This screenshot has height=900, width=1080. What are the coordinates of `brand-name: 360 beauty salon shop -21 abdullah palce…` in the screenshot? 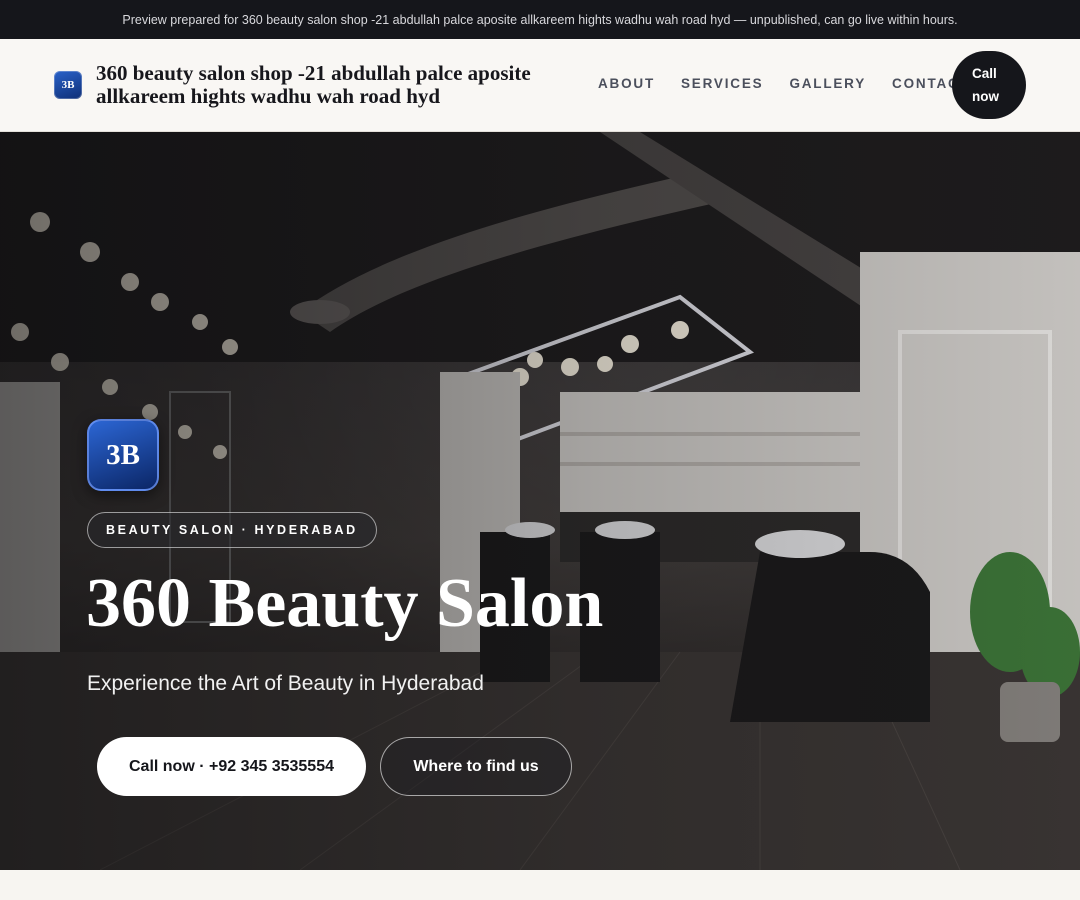 It's located at (341, 85).